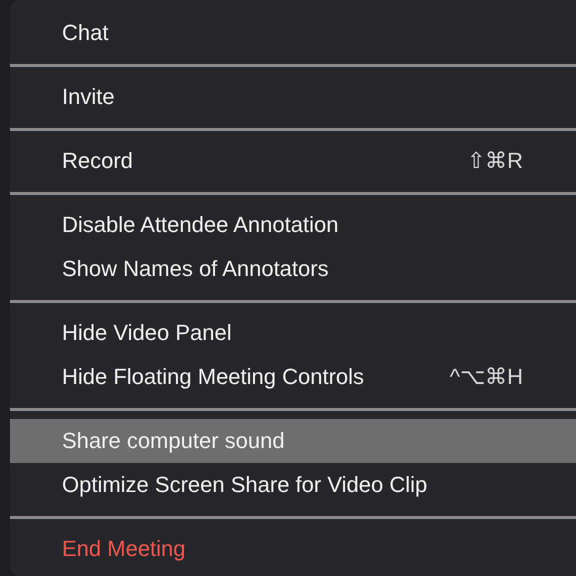 The height and width of the screenshot is (576, 576). I want to click on menu-item: Invite, so click(293, 97).